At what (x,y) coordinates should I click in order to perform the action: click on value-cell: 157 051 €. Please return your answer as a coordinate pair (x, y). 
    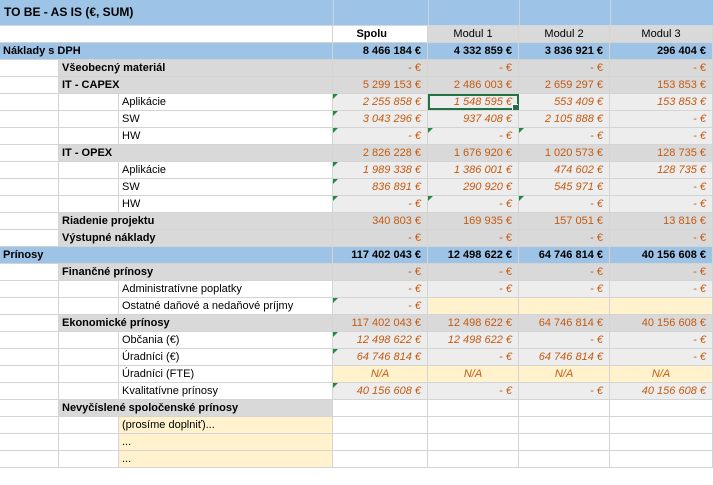
    Looking at the image, I should click on (564, 221).